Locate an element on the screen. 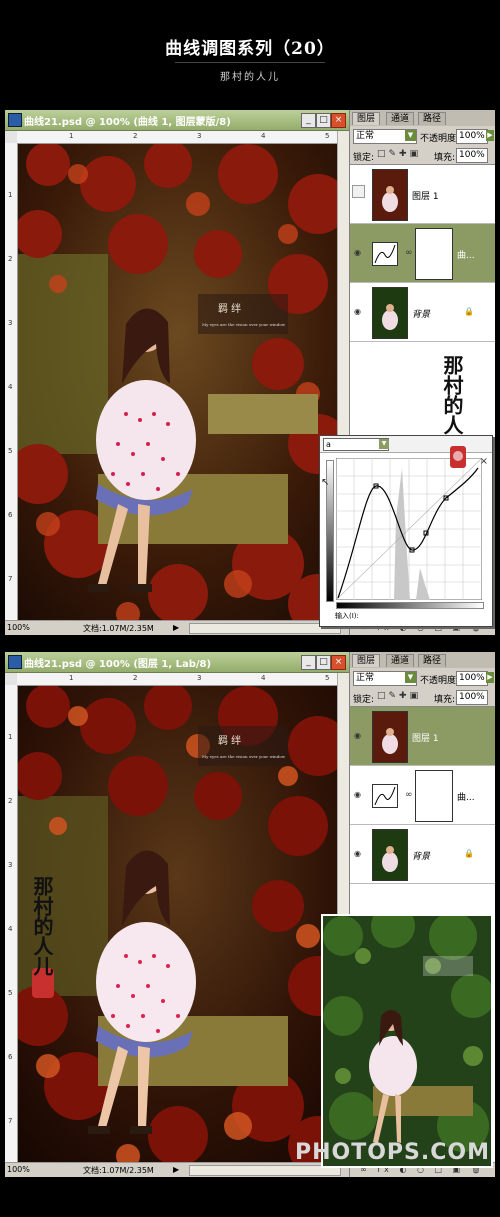 This screenshot has width=500, height=1217. document-titlebar: 曲线21.psd @ 100% (曲线 1, 图层蒙版/8) _ □ × is located at coordinates (177, 120).